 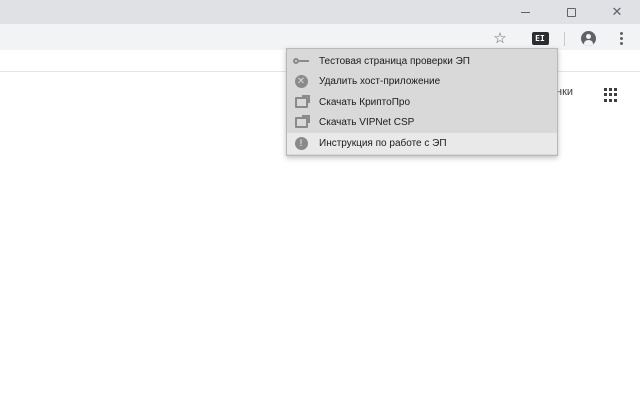 What do you see at coordinates (422, 123) in the screenshot?
I see `menu-item-download-vipnet: Скачать VIPNet CSP` at bounding box center [422, 123].